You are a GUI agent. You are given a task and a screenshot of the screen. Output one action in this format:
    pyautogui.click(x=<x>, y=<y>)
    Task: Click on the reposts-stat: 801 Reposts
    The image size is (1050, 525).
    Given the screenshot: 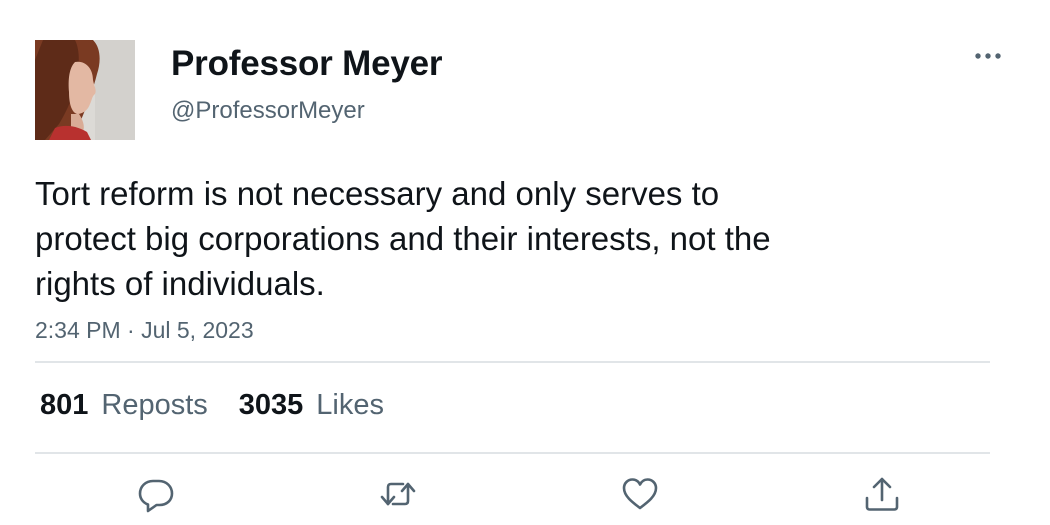 What is the action you would take?
    pyautogui.click(x=124, y=405)
    